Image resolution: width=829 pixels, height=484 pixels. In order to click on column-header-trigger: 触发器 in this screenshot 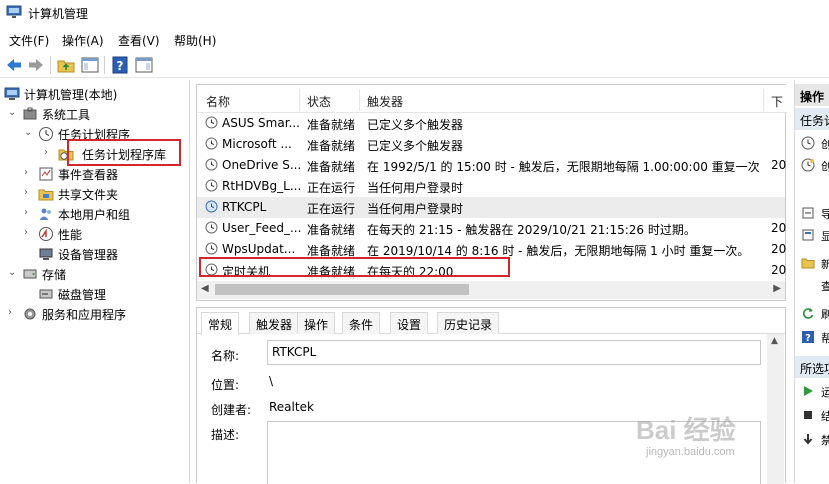, I will do `click(385, 101)`.